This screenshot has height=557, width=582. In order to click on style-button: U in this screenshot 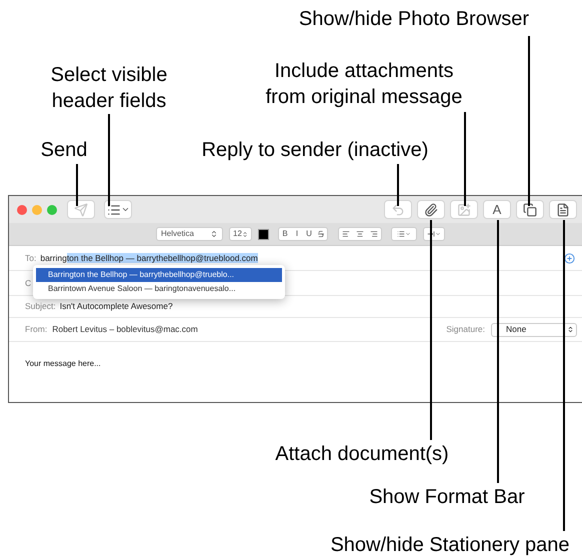, I will do `click(309, 234)`.